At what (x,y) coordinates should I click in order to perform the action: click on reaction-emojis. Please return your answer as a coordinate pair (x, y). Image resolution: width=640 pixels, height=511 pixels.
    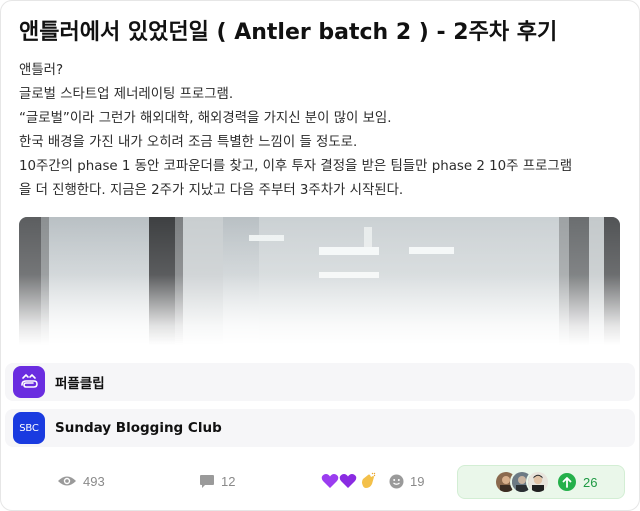
    Looking at the image, I should click on (352, 481).